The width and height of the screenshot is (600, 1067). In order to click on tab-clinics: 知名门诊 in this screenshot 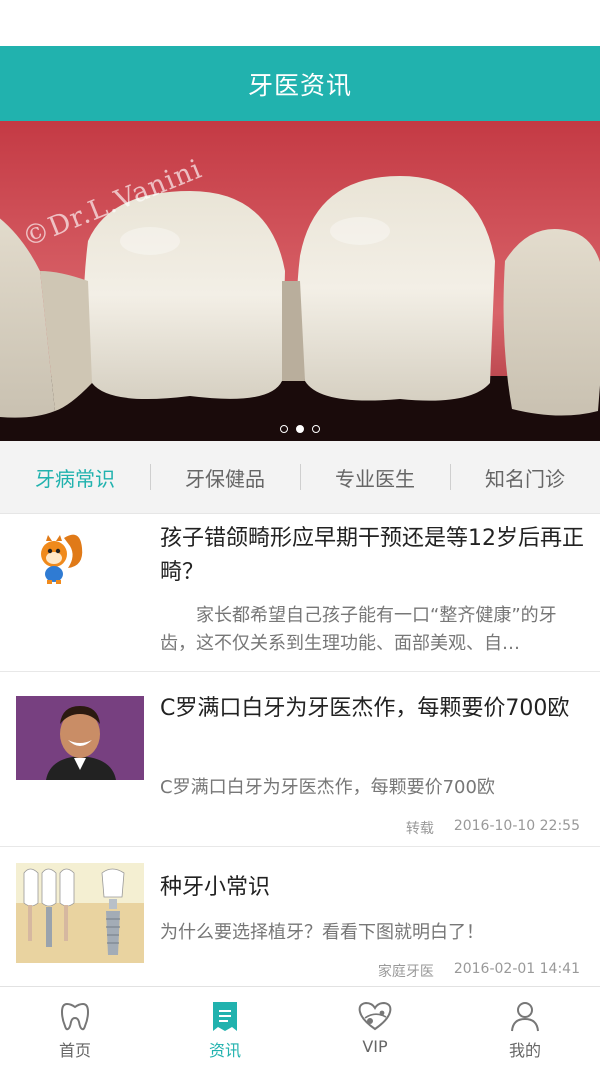, I will do `click(525, 477)`.